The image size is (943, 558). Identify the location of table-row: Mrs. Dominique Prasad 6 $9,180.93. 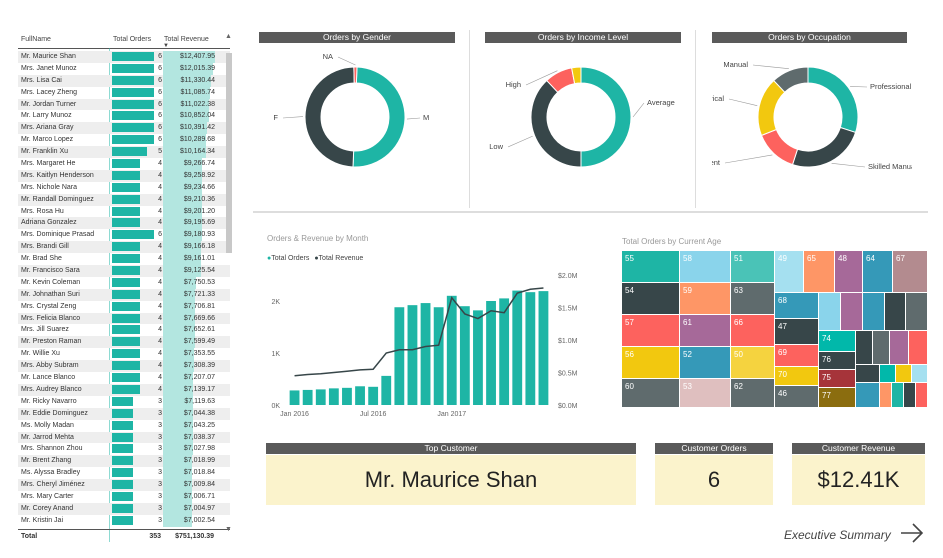
(124, 235).